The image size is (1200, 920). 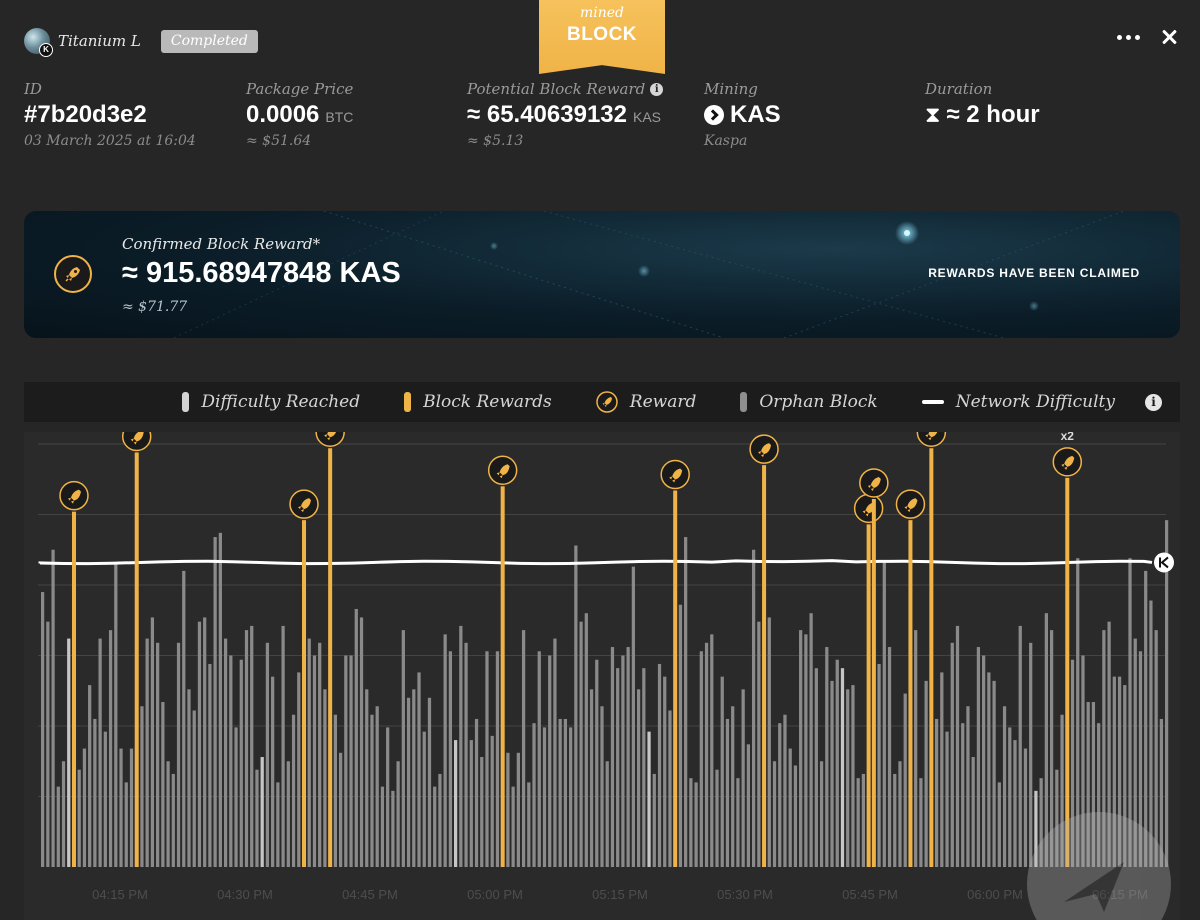 I want to click on difficulty-swatch, so click(x=186, y=402).